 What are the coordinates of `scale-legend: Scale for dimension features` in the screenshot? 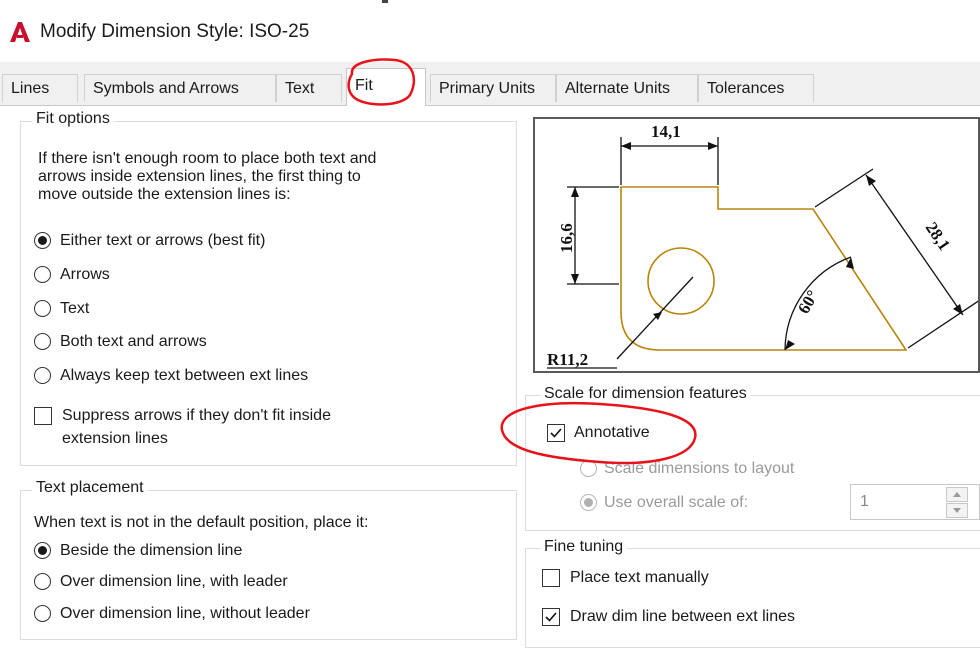 It's located at (645, 394).